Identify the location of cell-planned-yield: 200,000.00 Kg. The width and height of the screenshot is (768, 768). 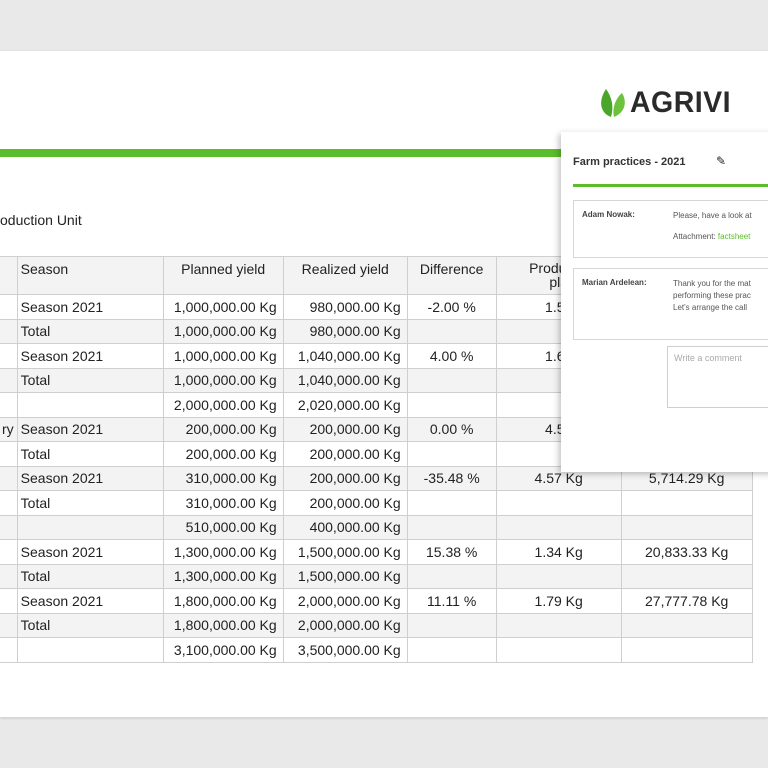
(223, 454).